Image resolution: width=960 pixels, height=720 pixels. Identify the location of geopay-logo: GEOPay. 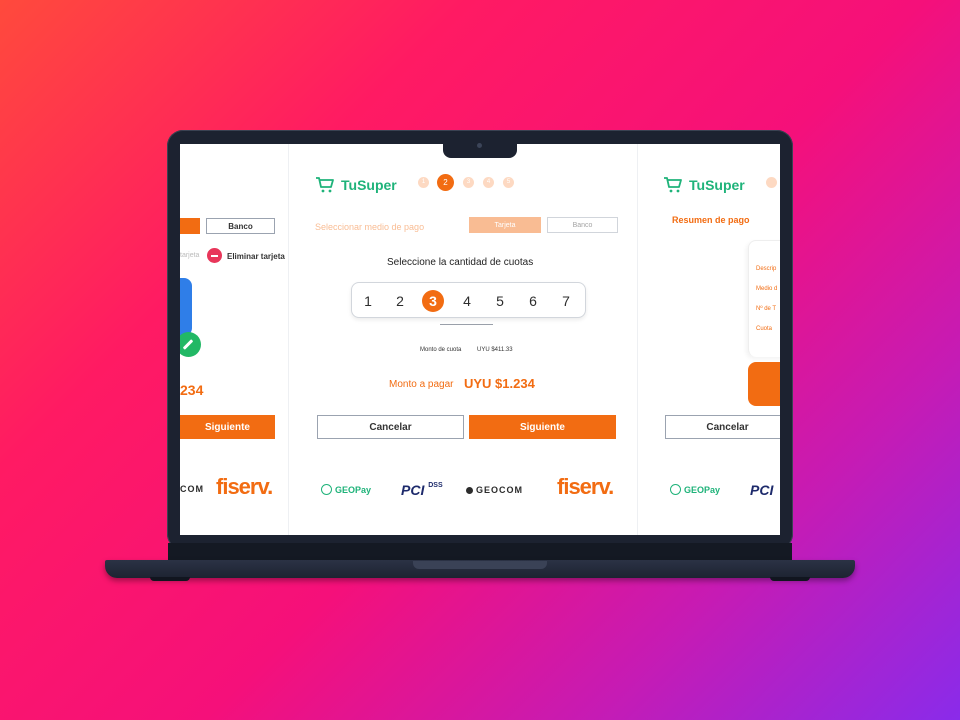
(346, 489).